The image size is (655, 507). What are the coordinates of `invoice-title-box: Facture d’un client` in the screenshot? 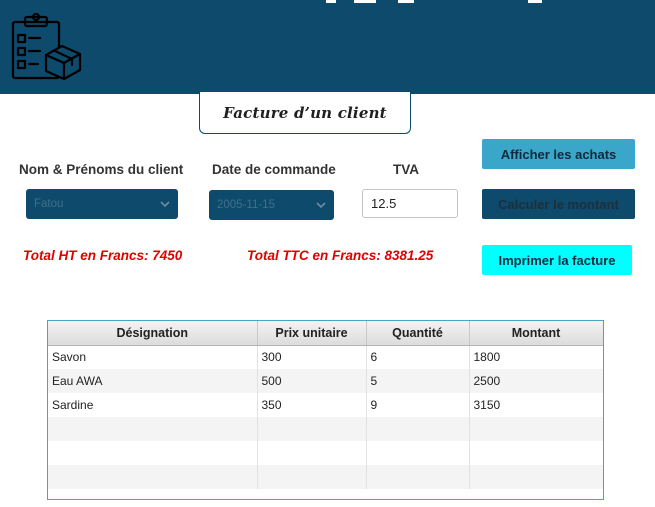 It's located at (305, 113).